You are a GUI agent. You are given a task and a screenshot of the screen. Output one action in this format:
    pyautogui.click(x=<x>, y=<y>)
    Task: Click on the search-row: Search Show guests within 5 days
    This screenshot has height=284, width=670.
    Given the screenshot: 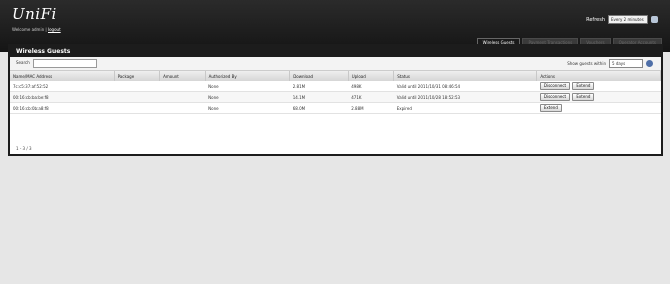 What is the action you would take?
    pyautogui.click(x=335, y=64)
    